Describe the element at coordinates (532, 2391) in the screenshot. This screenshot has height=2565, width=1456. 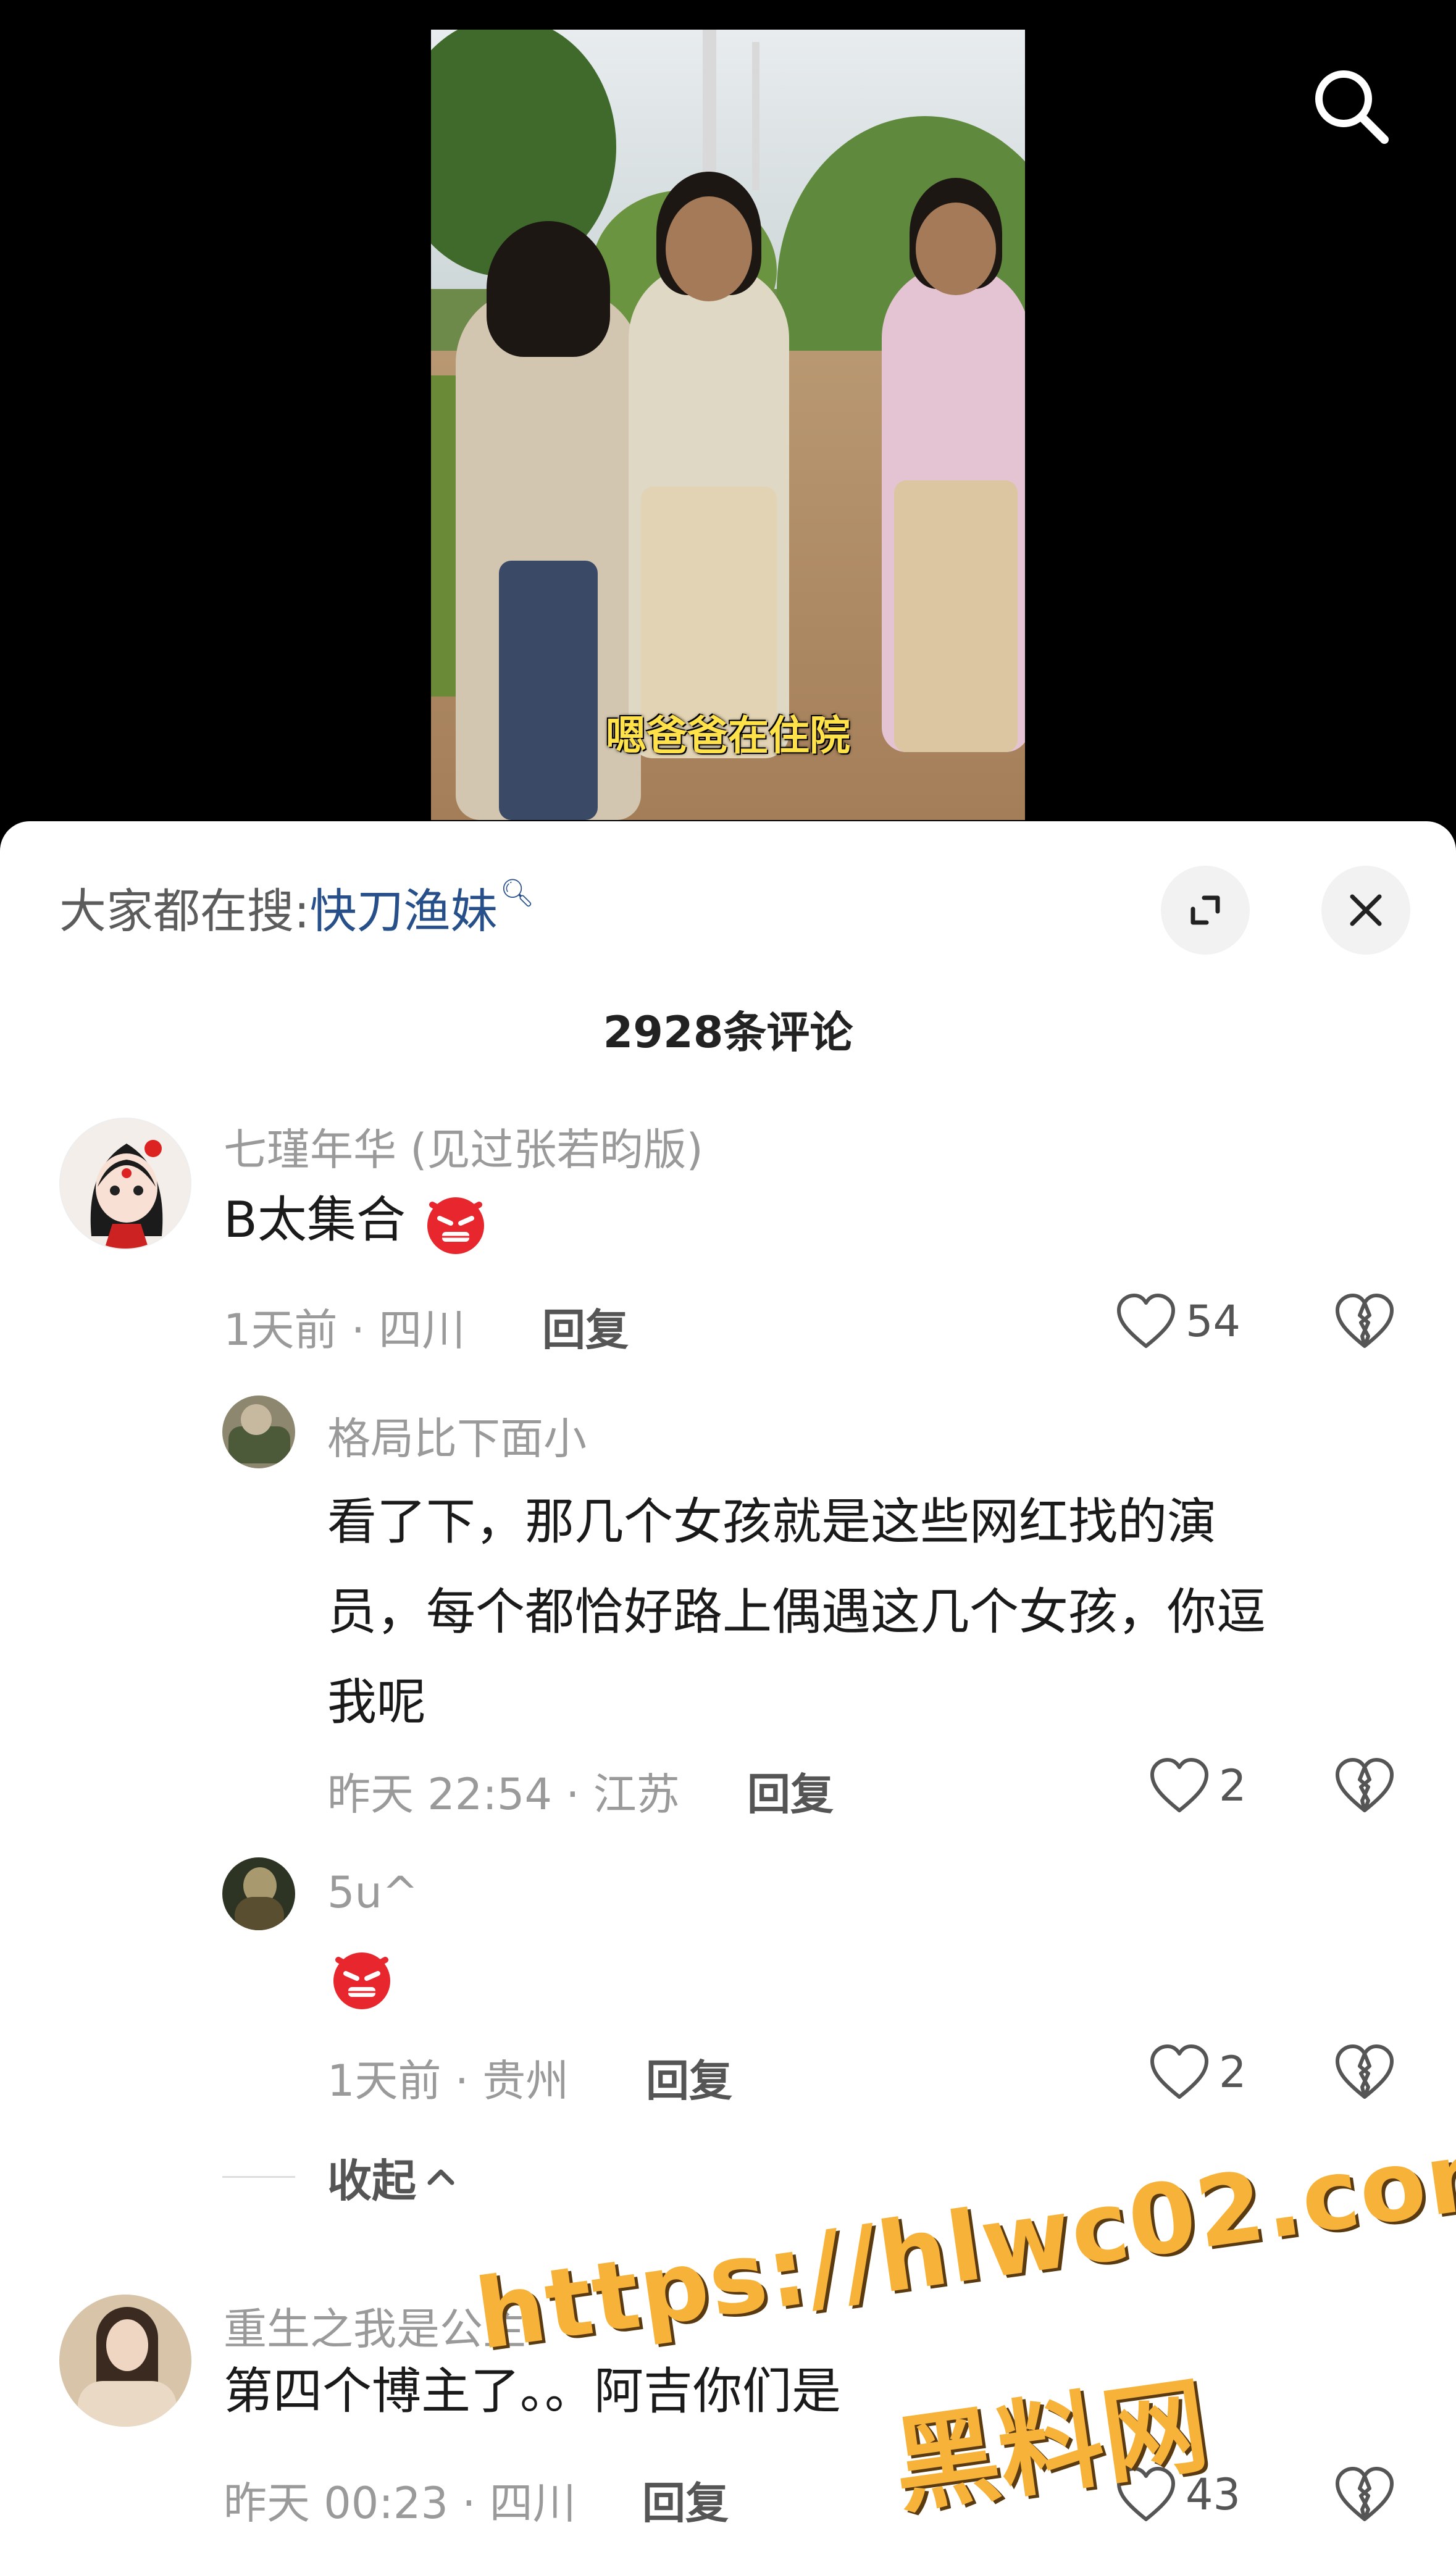
I see `comment-text: 第四个博主了。。阿吉你们是` at that location.